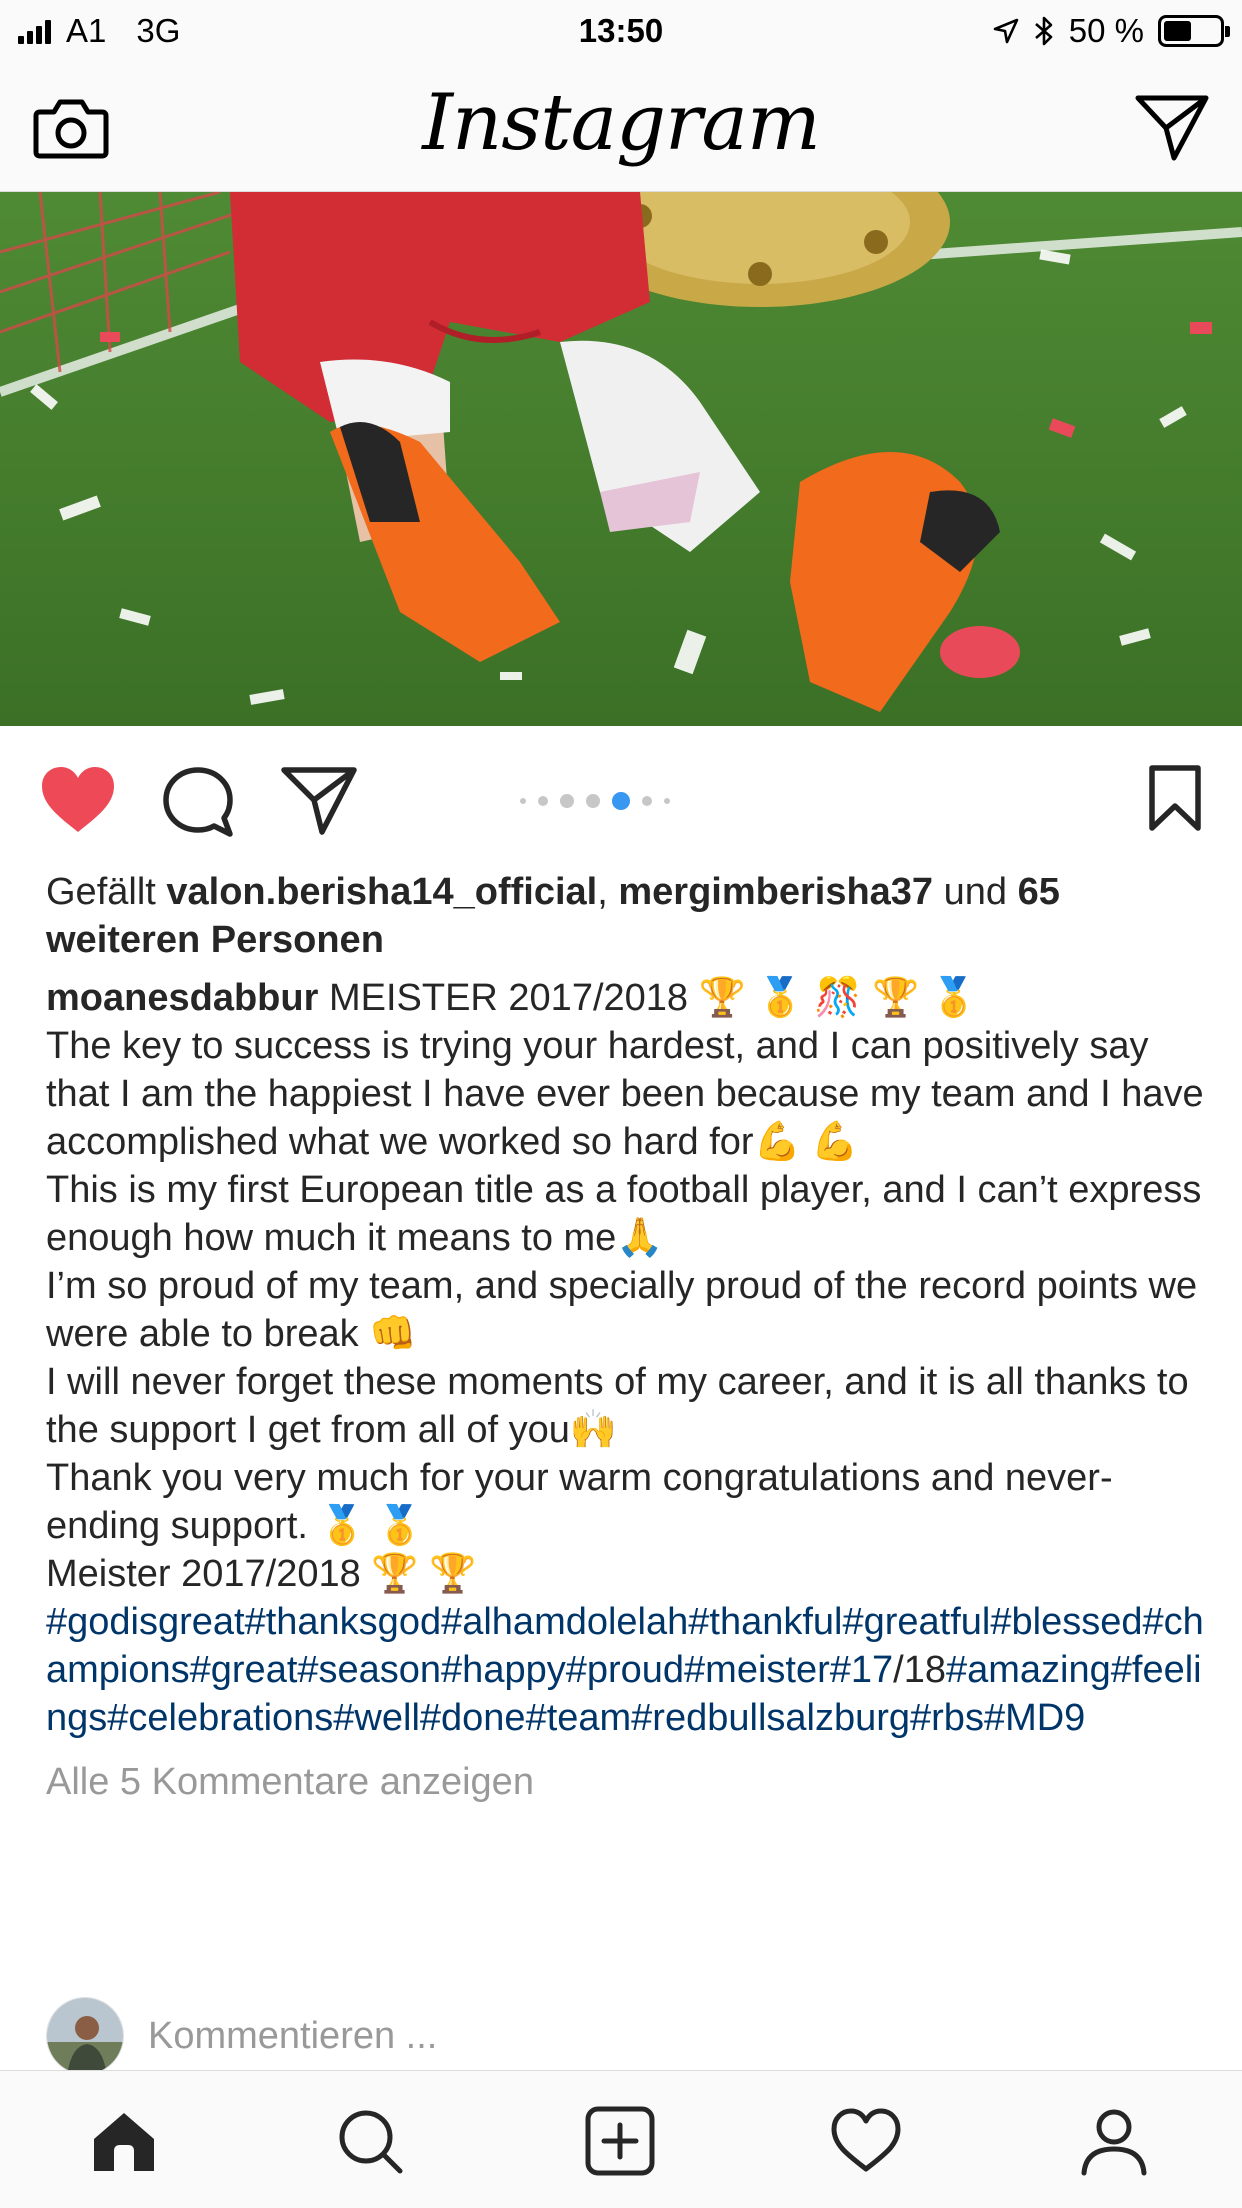  Describe the element at coordinates (621, 123) in the screenshot. I see `instagram-logo: Instagram` at that location.